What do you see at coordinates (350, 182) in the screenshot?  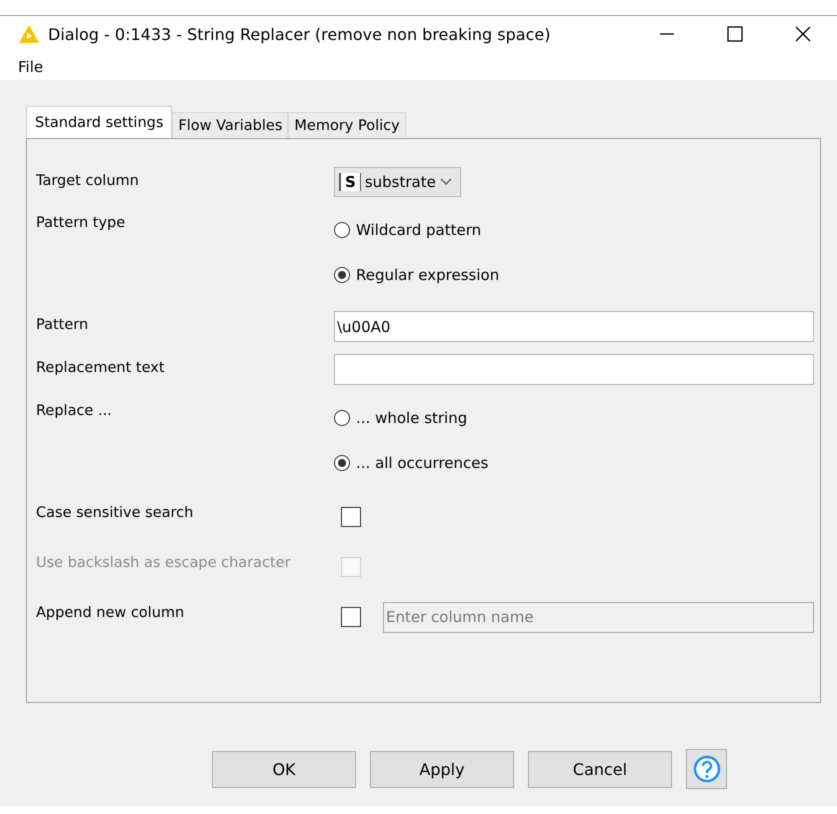 I see `type-badge: S` at bounding box center [350, 182].